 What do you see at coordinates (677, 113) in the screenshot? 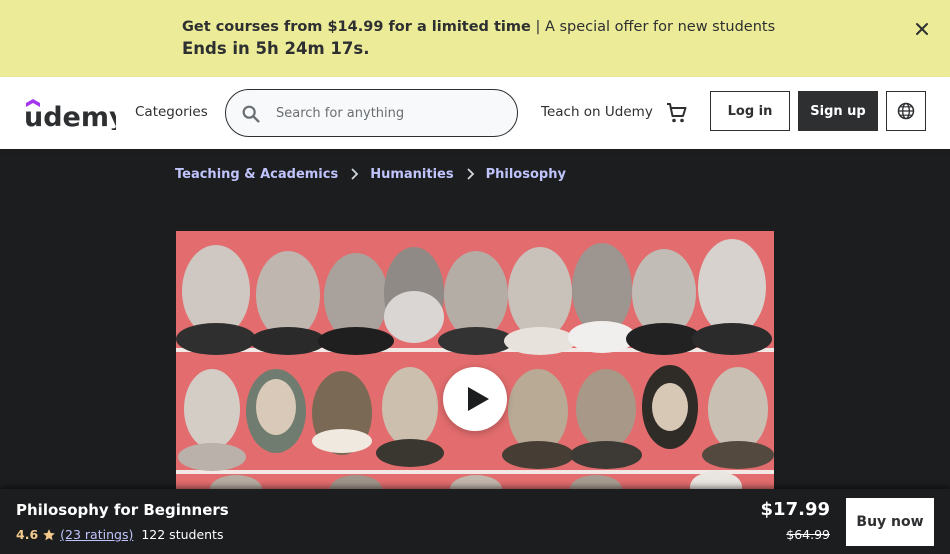
I see `cart-icon` at bounding box center [677, 113].